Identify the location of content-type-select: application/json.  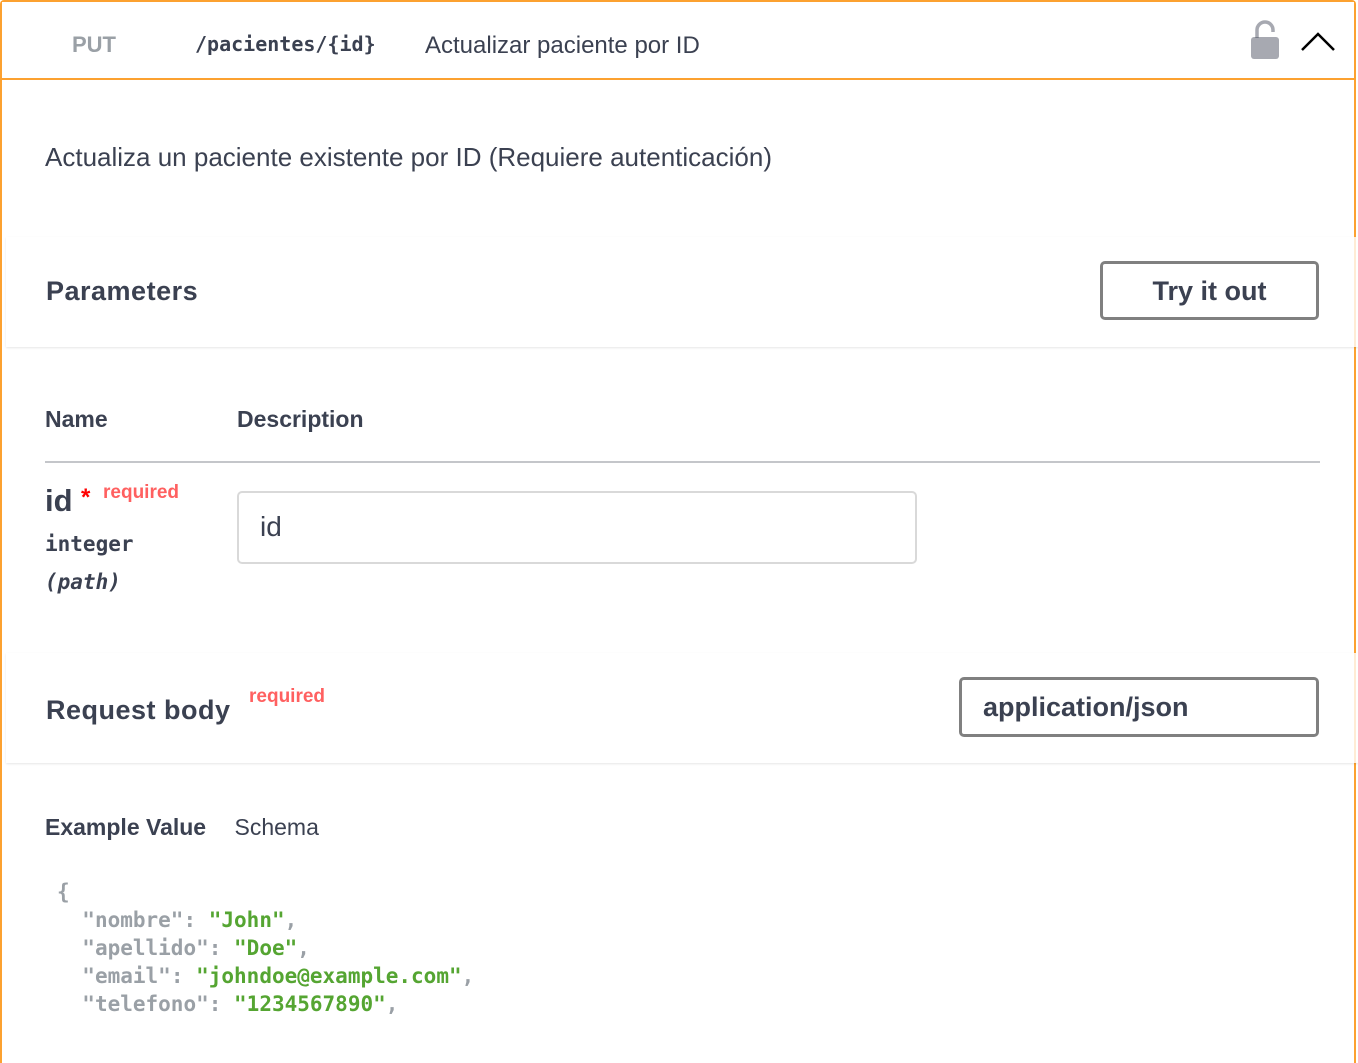
(1139, 707).